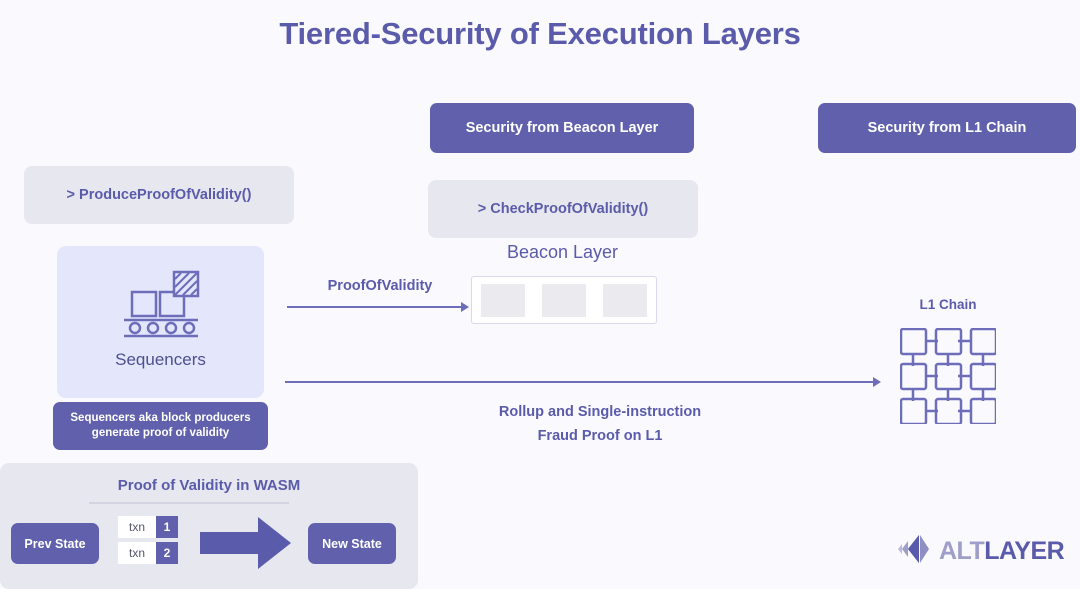  What do you see at coordinates (161, 307) in the screenshot?
I see `conveyor-belt-blocks-icon` at bounding box center [161, 307].